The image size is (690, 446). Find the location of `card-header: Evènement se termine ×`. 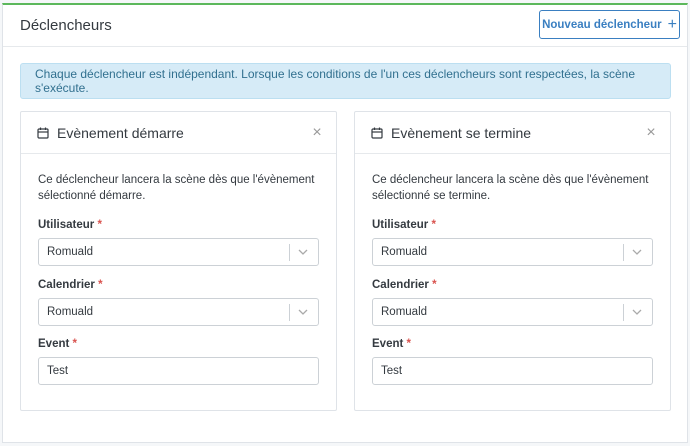

card-header: Evènement se termine × is located at coordinates (512, 133).